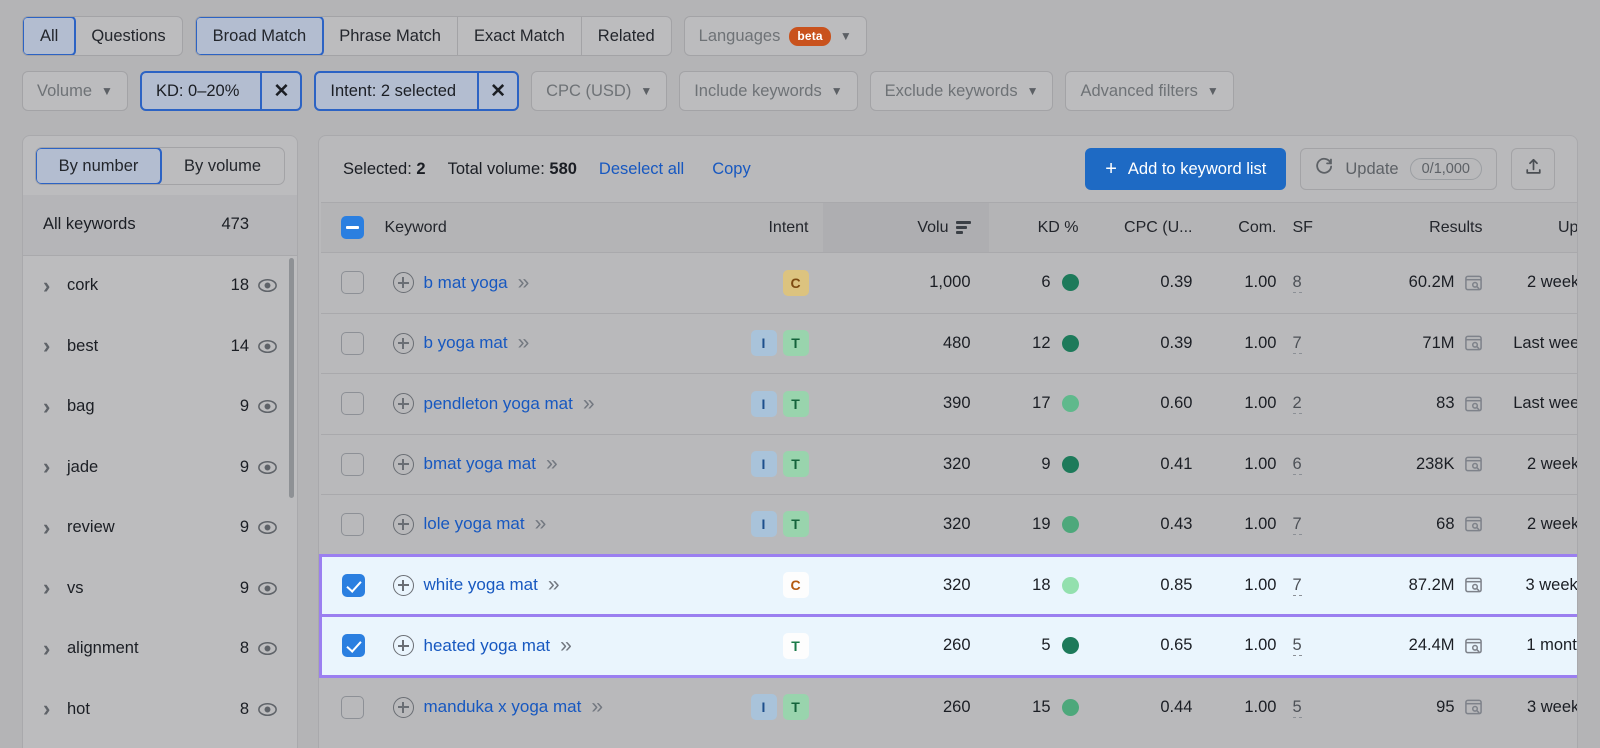 The height and width of the screenshot is (748, 1600). Describe the element at coordinates (390, 36) in the screenshot. I see `filter-phrase-match: Phrase Match` at that location.